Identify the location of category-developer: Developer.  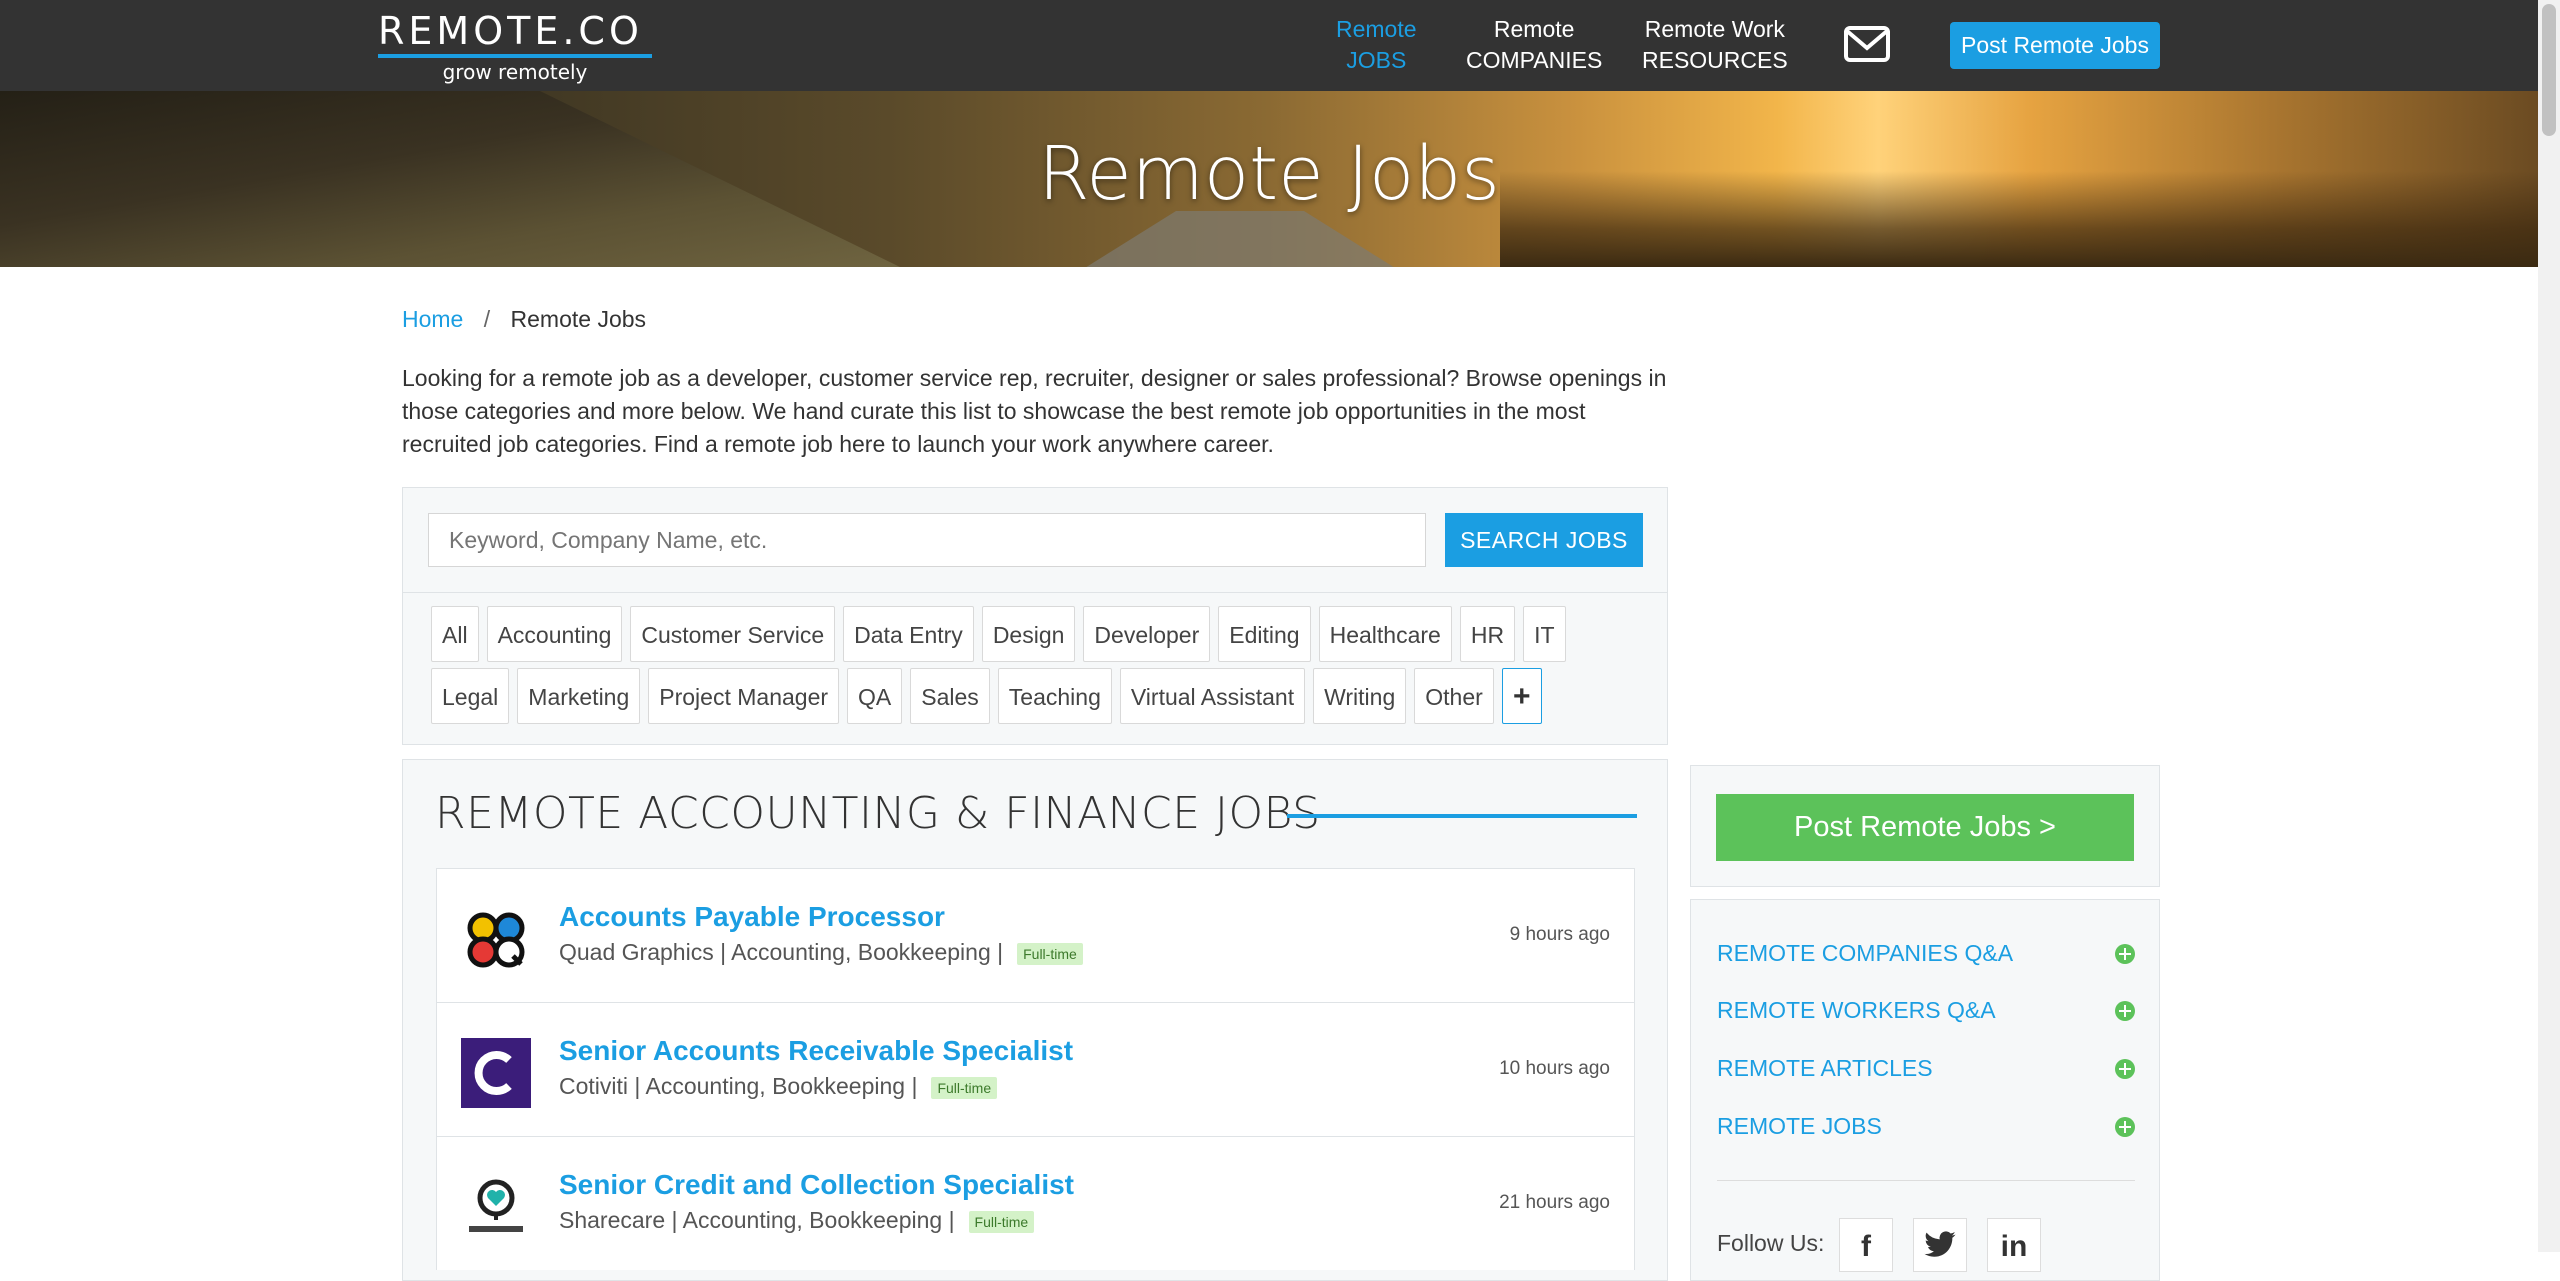
(1147, 634).